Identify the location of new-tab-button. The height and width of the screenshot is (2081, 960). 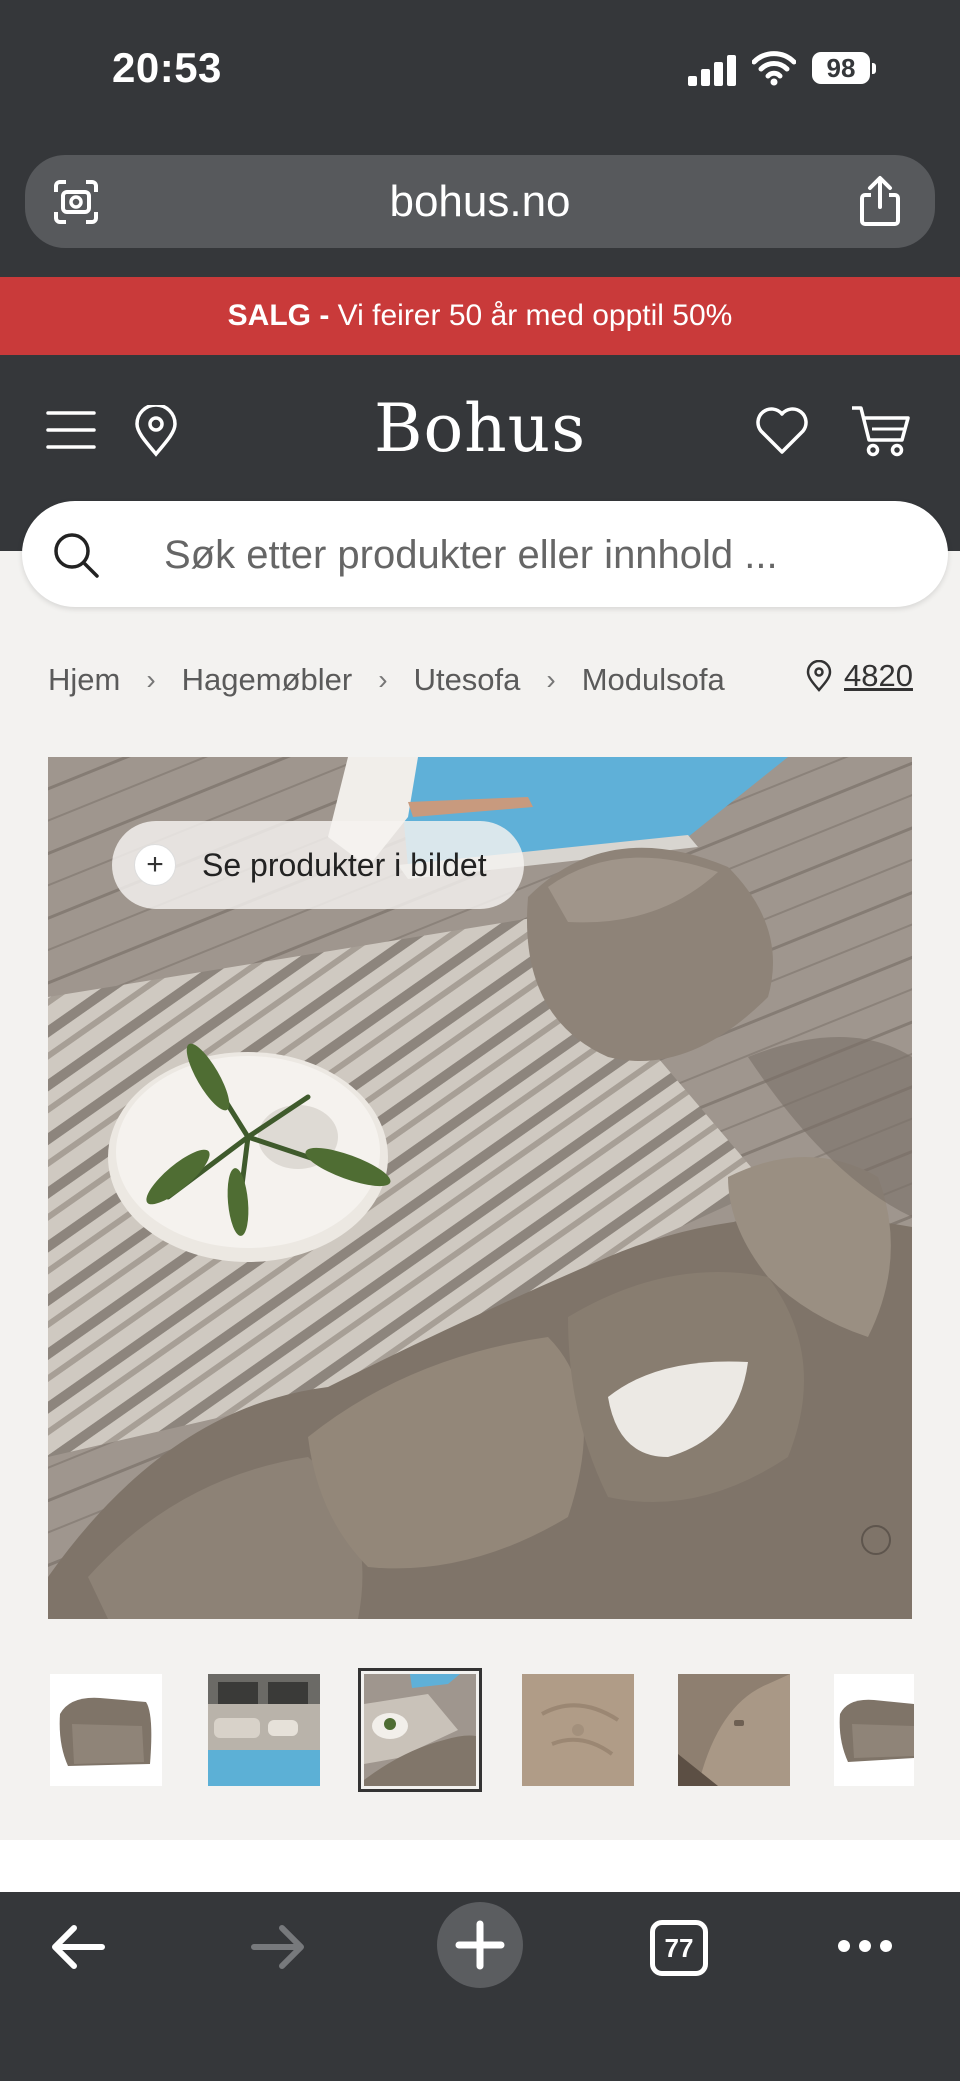
(480, 1945).